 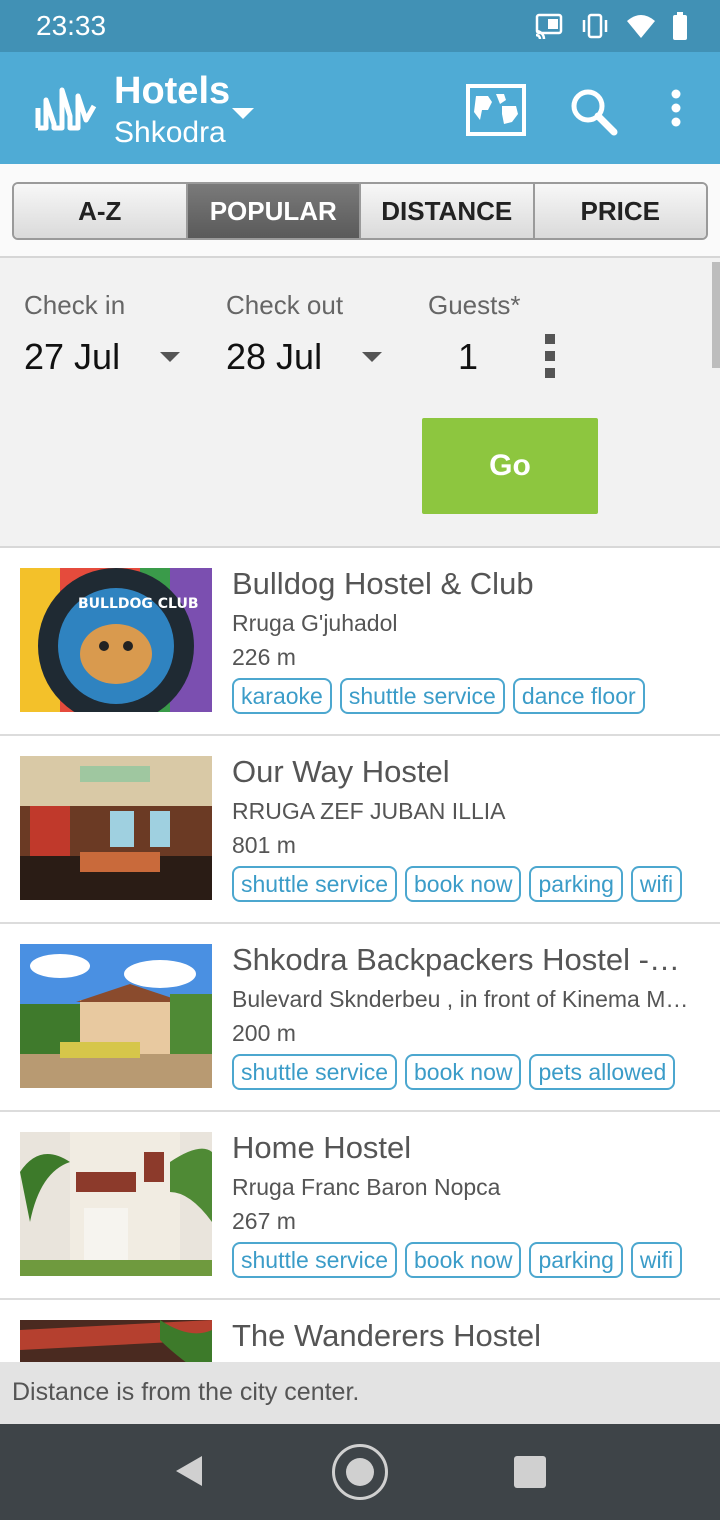 I want to click on status-time: 23:33, so click(x=71, y=25).